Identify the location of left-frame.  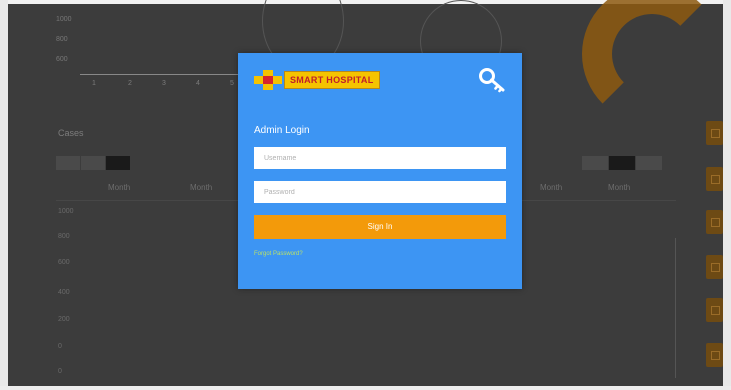
(4, 195).